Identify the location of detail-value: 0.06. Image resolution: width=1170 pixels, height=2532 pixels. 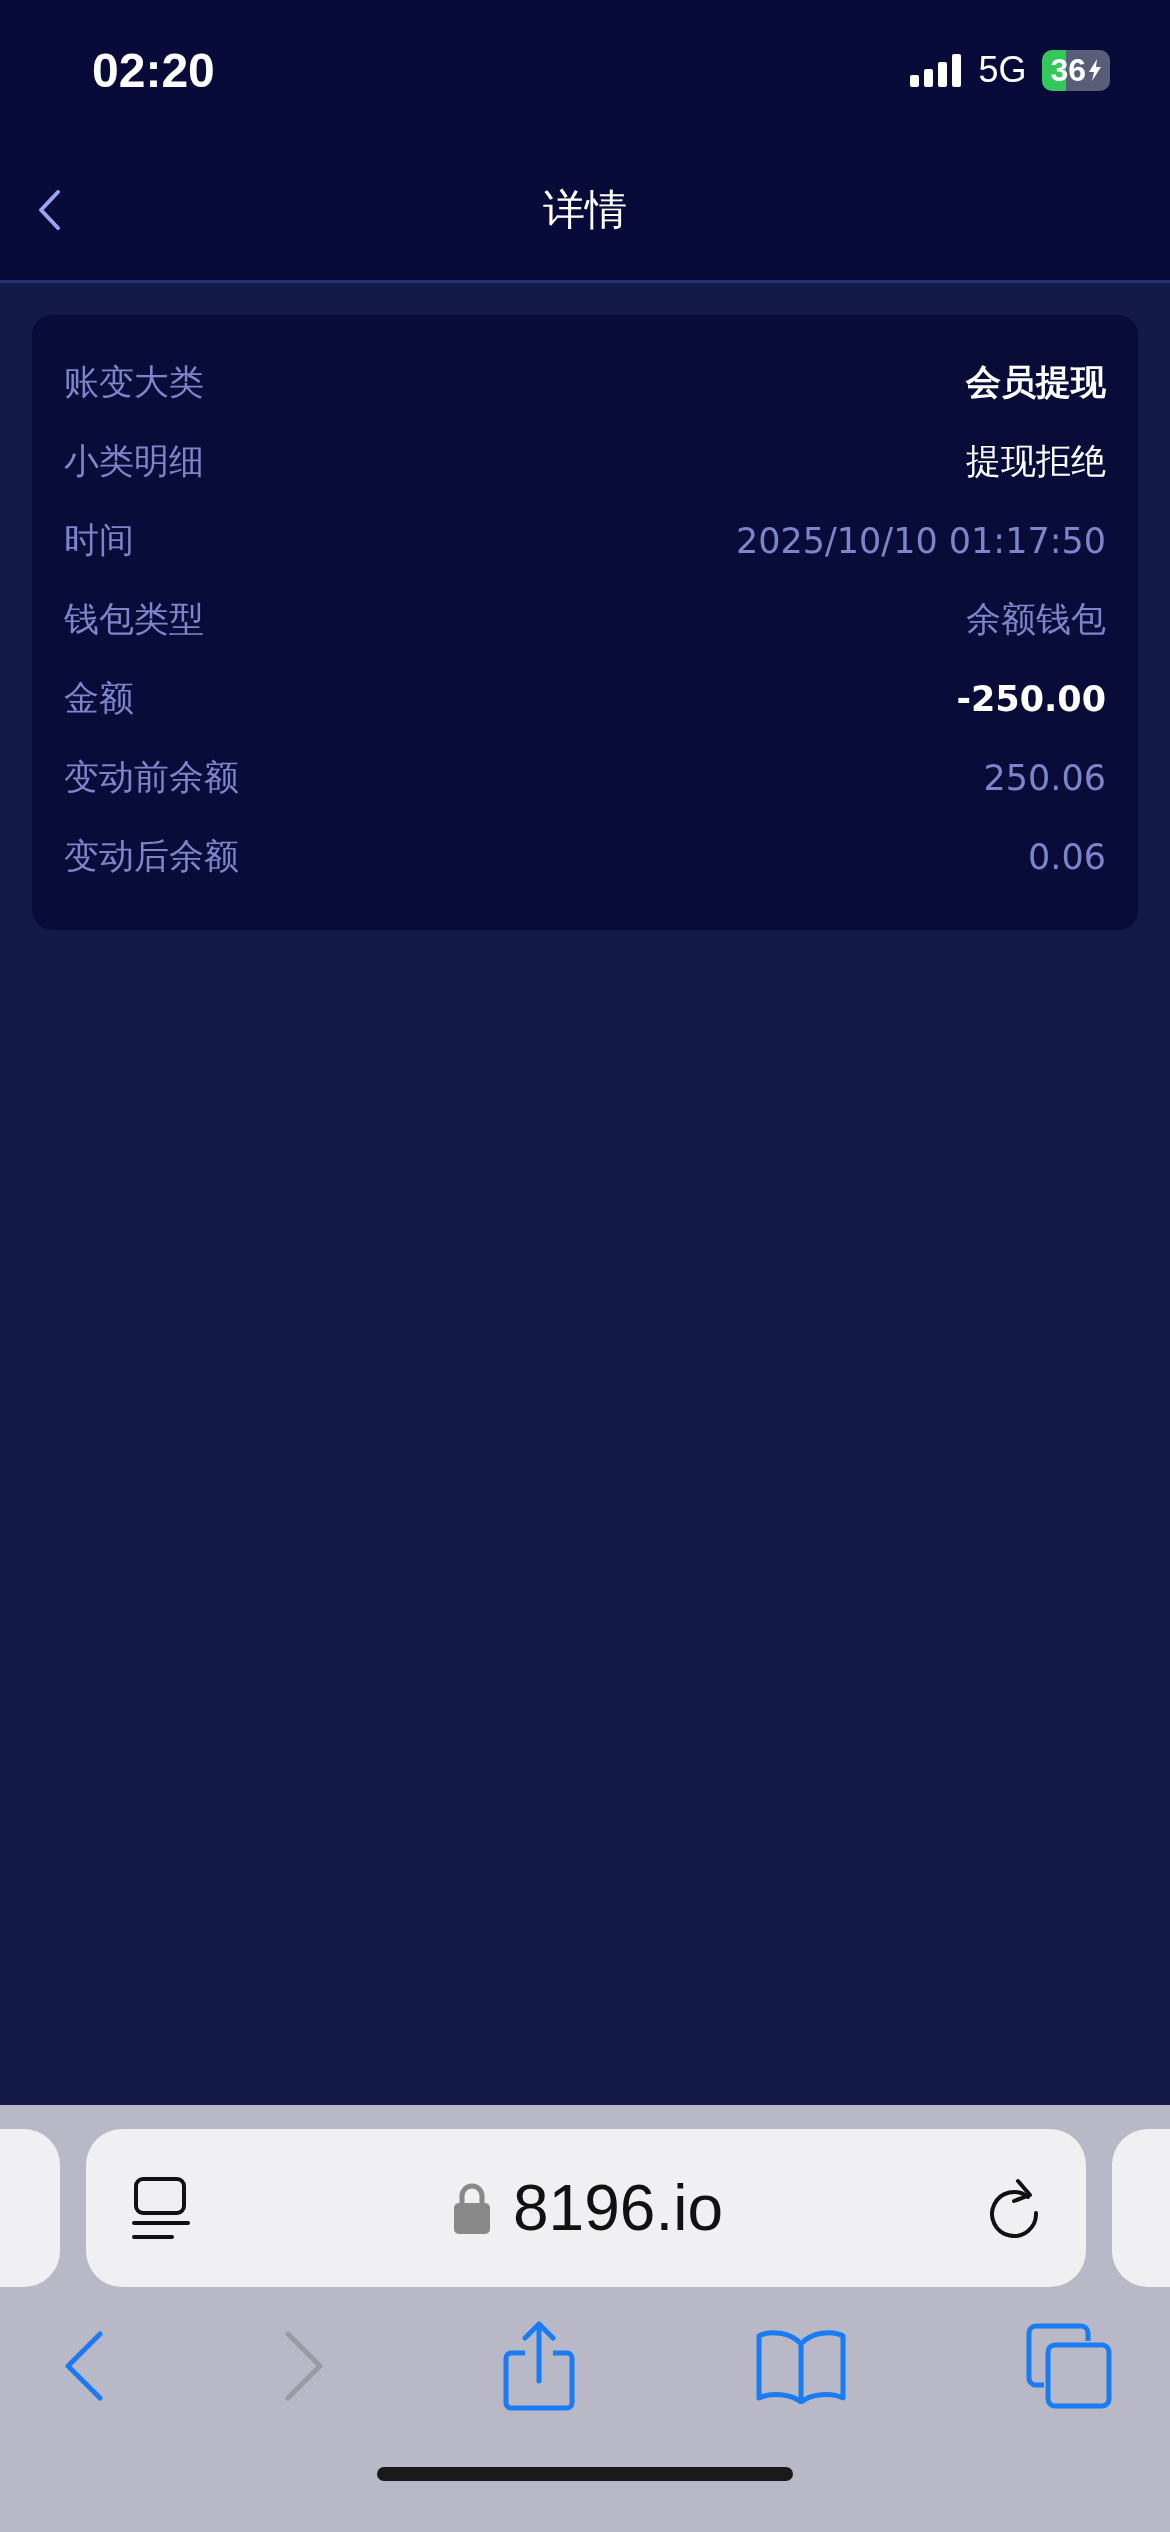
(1067, 856).